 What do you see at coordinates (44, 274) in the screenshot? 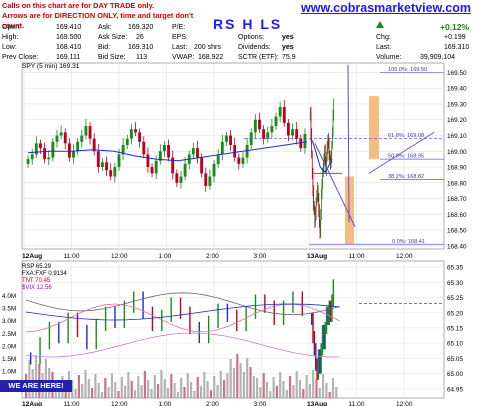
I see `rsi-legend-fxa: FXA:FXF 0.9134` at bounding box center [44, 274].